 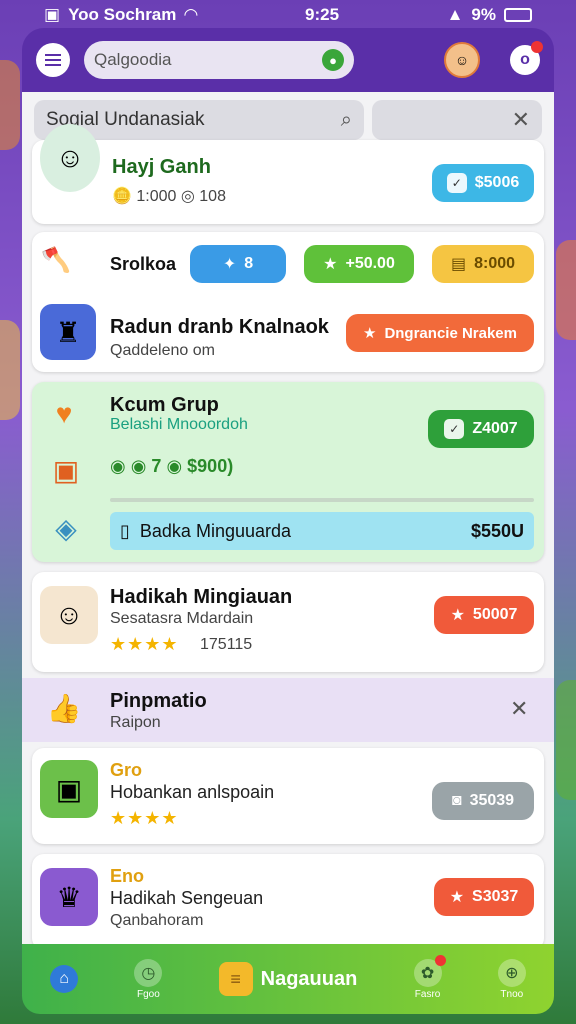 What do you see at coordinates (497, 530) in the screenshot?
I see `bar-value: $550U` at bounding box center [497, 530].